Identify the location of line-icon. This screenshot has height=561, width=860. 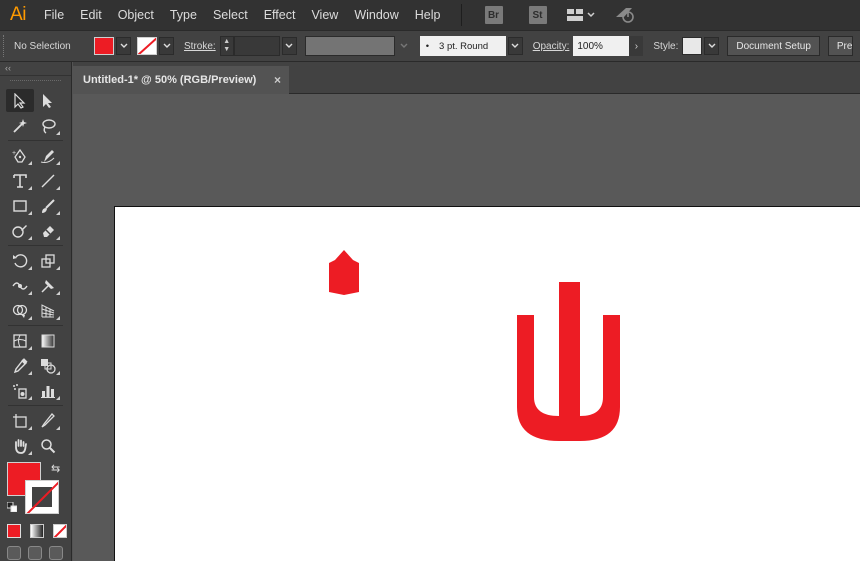
(48, 180).